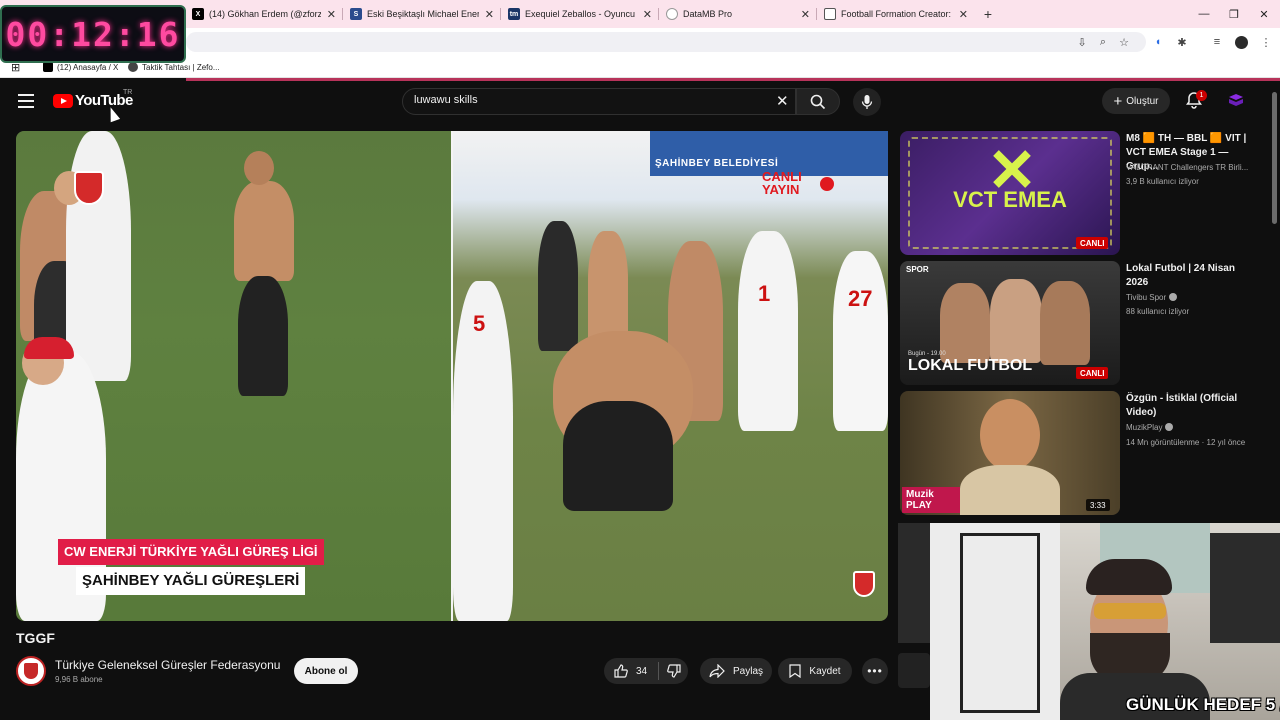 The height and width of the screenshot is (720, 1280). I want to click on bookmark-icon, so click(795, 671).